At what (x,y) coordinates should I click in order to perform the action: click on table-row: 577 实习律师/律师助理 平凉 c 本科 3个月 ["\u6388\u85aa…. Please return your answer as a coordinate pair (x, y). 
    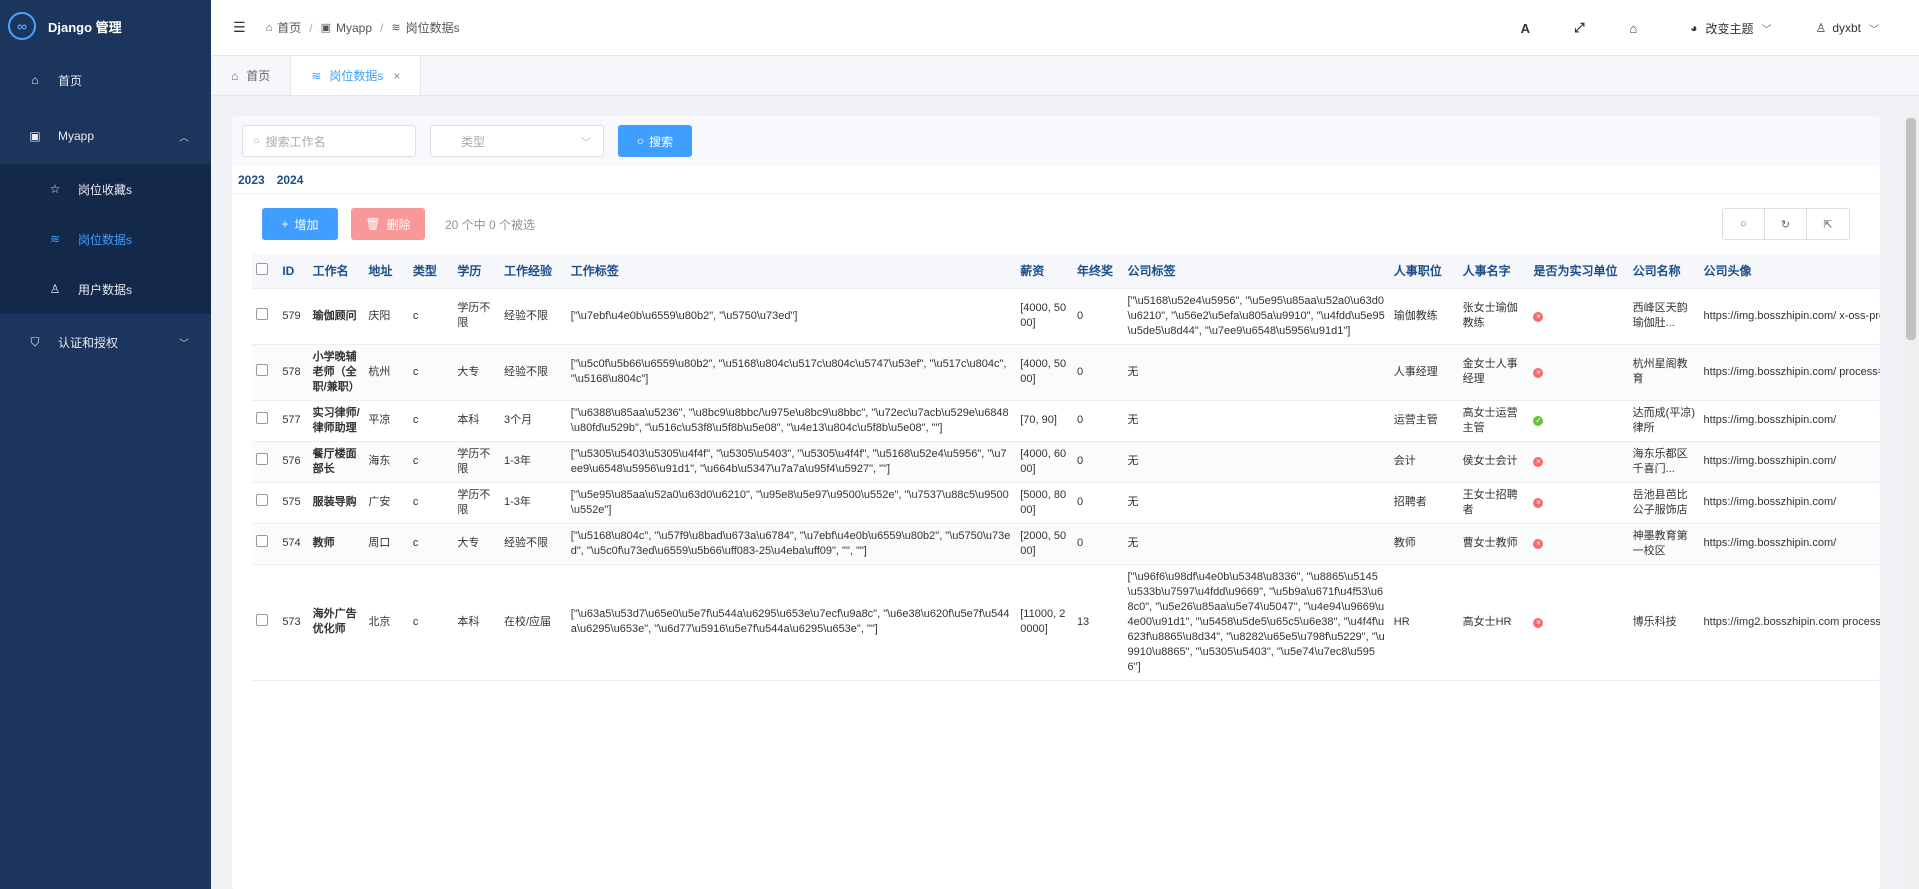
    Looking at the image, I should click on (1066, 421).